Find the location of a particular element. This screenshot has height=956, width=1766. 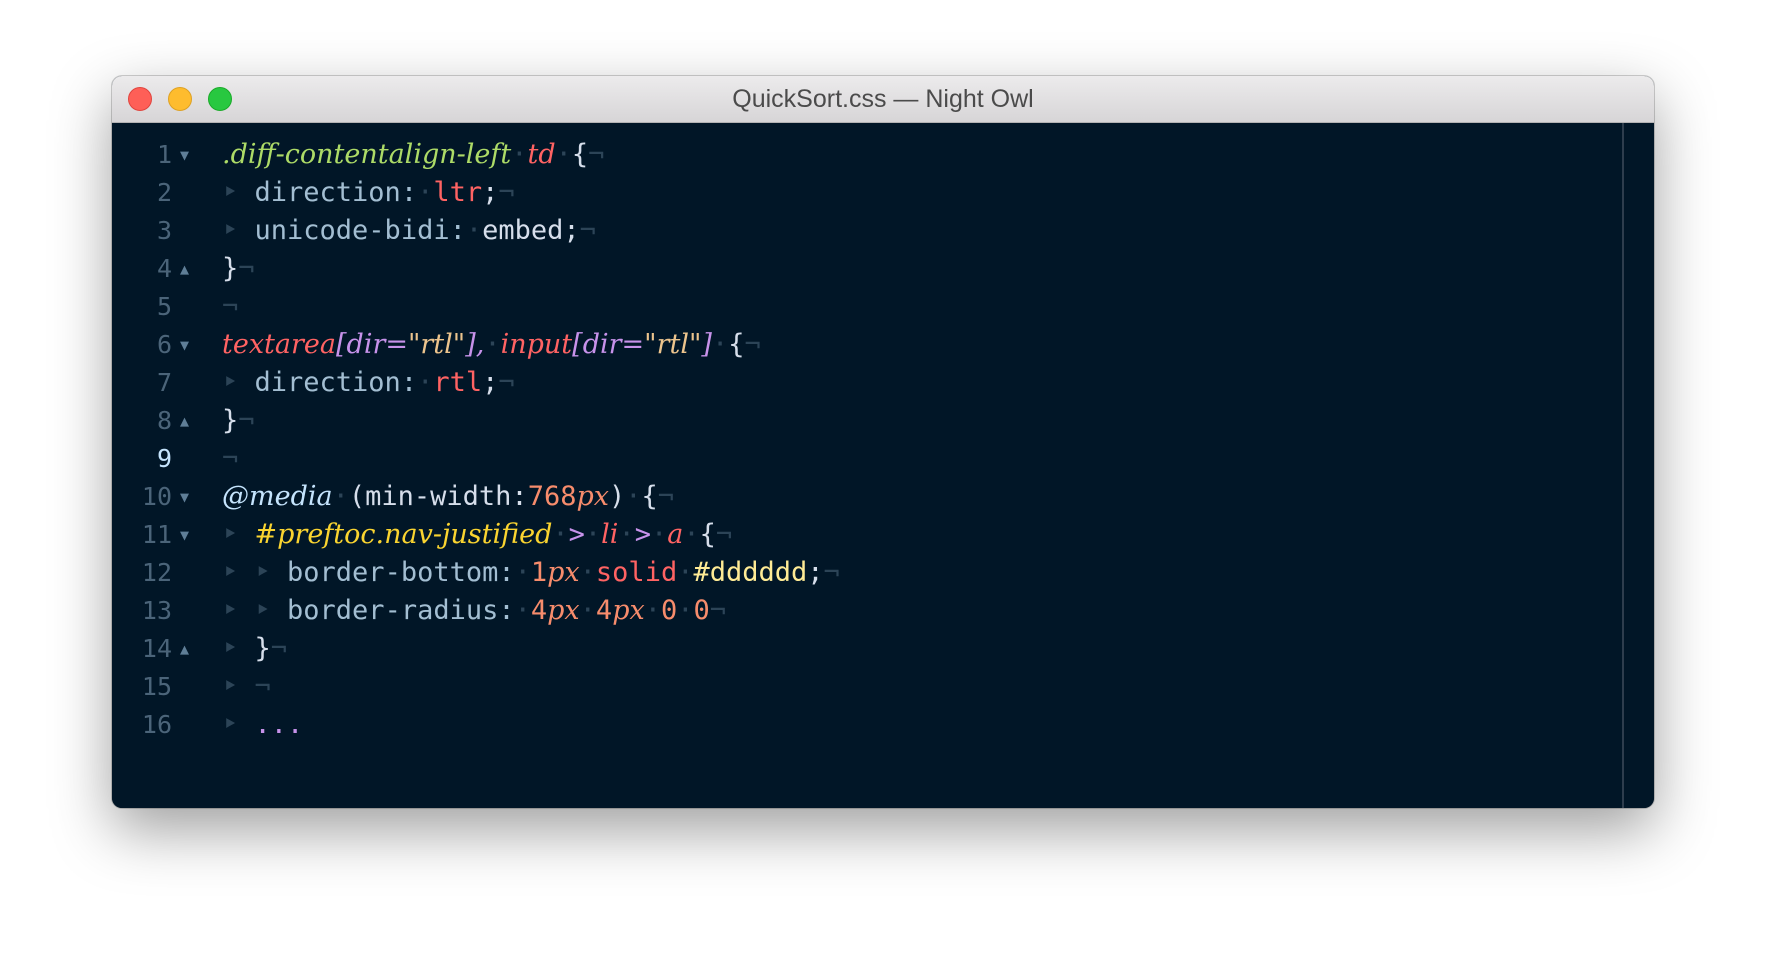

title-bar: QuickSort.css — Night Owl is located at coordinates (883, 99).